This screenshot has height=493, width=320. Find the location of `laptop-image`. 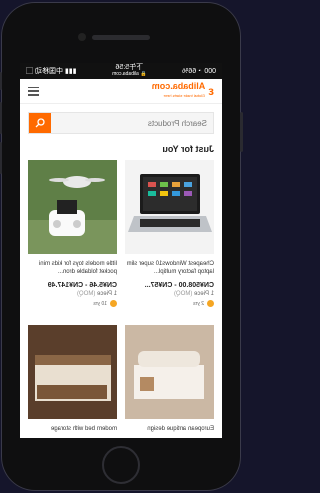

laptop-image is located at coordinates (169, 207).